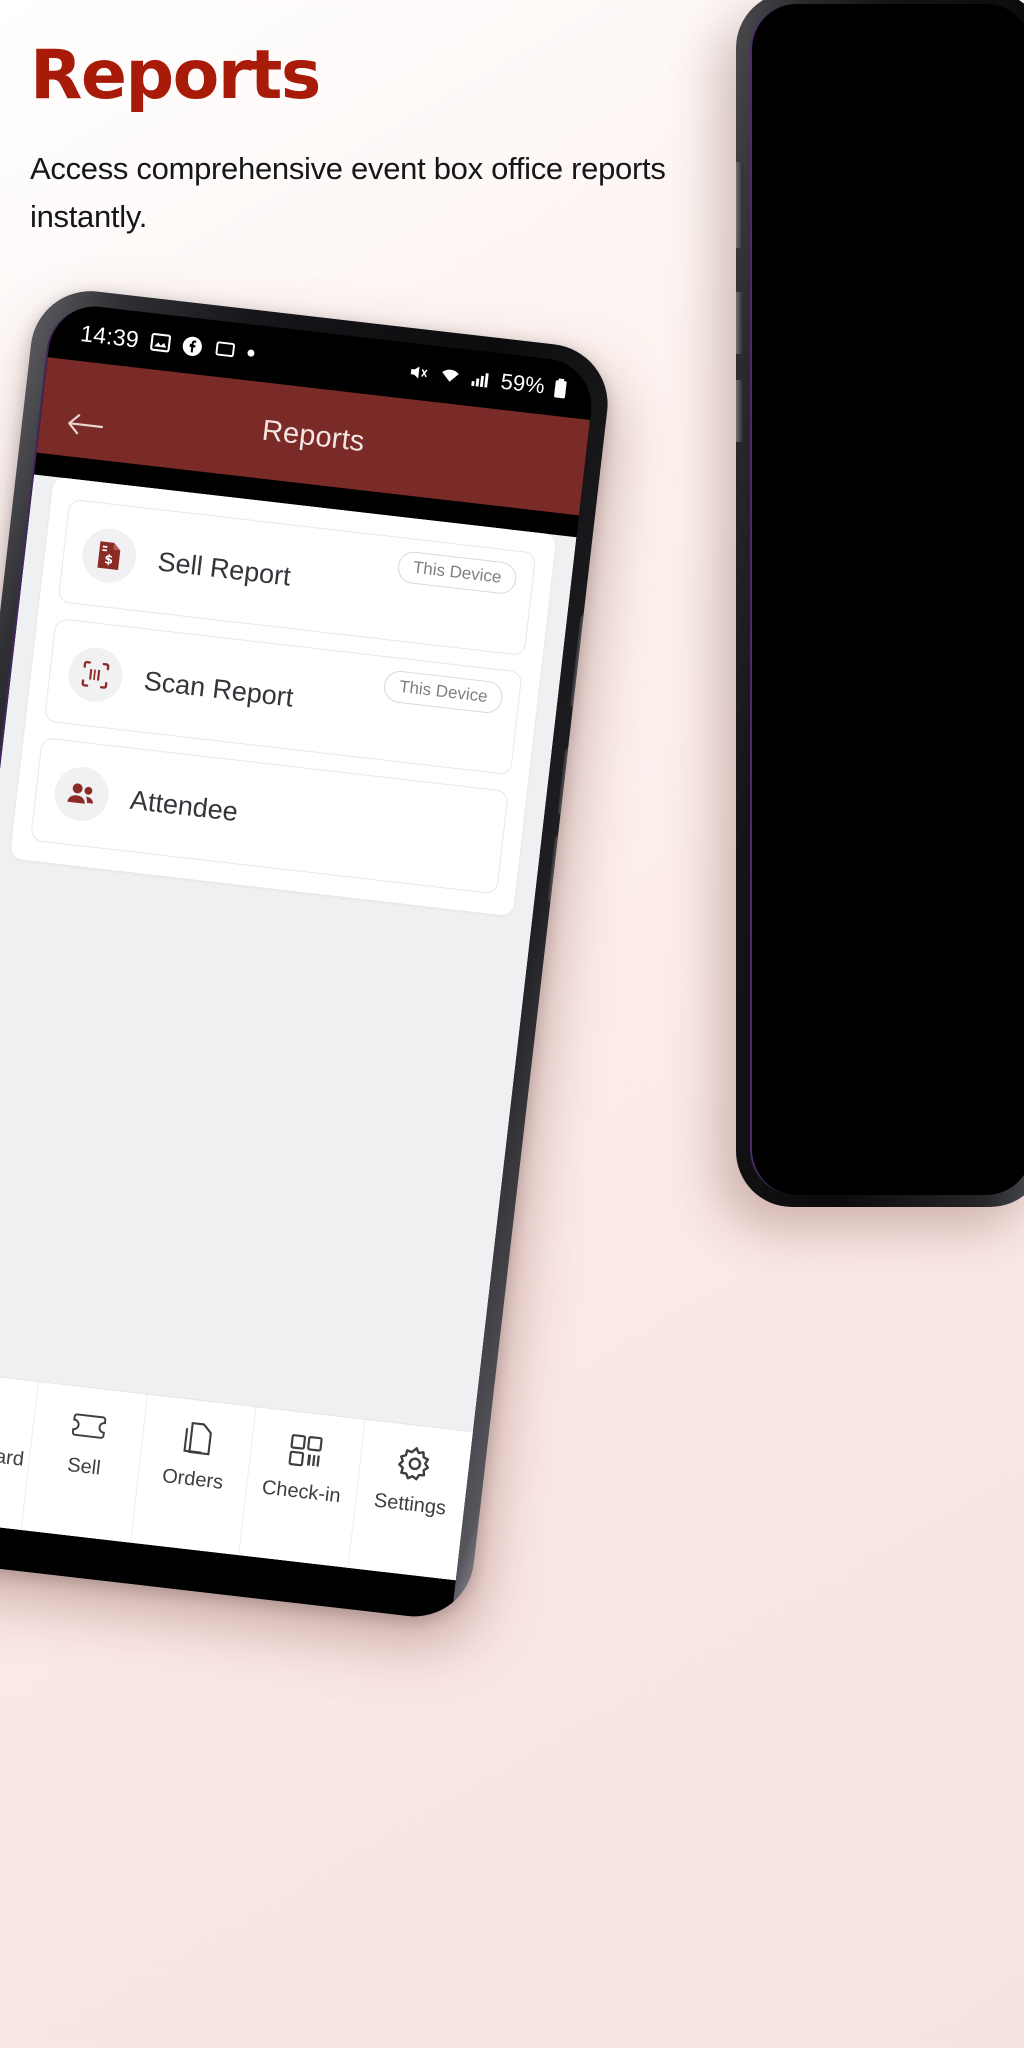 The width and height of the screenshot is (1024, 2048). What do you see at coordinates (560, 388) in the screenshot?
I see `battery-icon` at bounding box center [560, 388].